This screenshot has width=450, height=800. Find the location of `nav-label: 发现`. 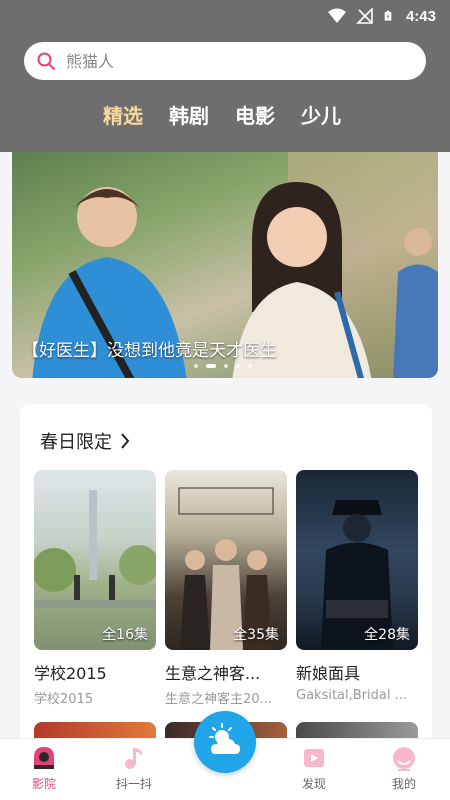

nav-label: 发现 is located at coordinates (313, 784).